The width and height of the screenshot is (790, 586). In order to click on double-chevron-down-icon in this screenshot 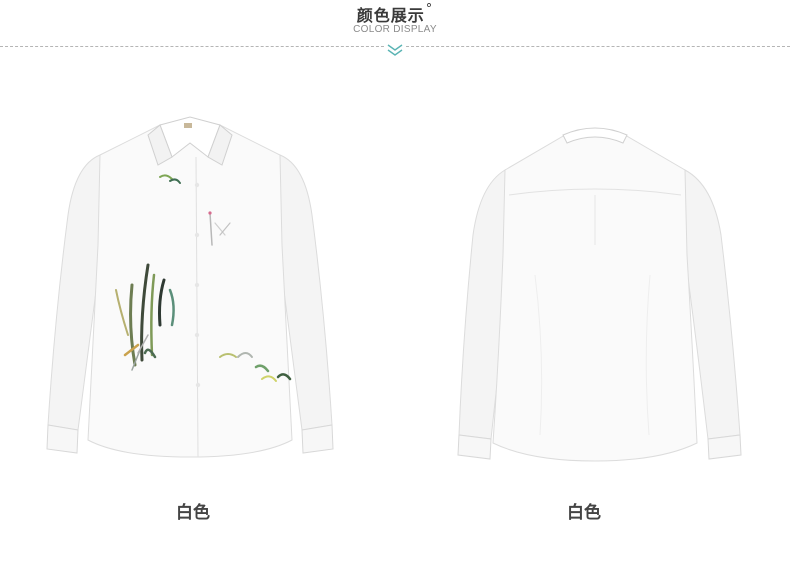, I will do `click(395, 50)`.